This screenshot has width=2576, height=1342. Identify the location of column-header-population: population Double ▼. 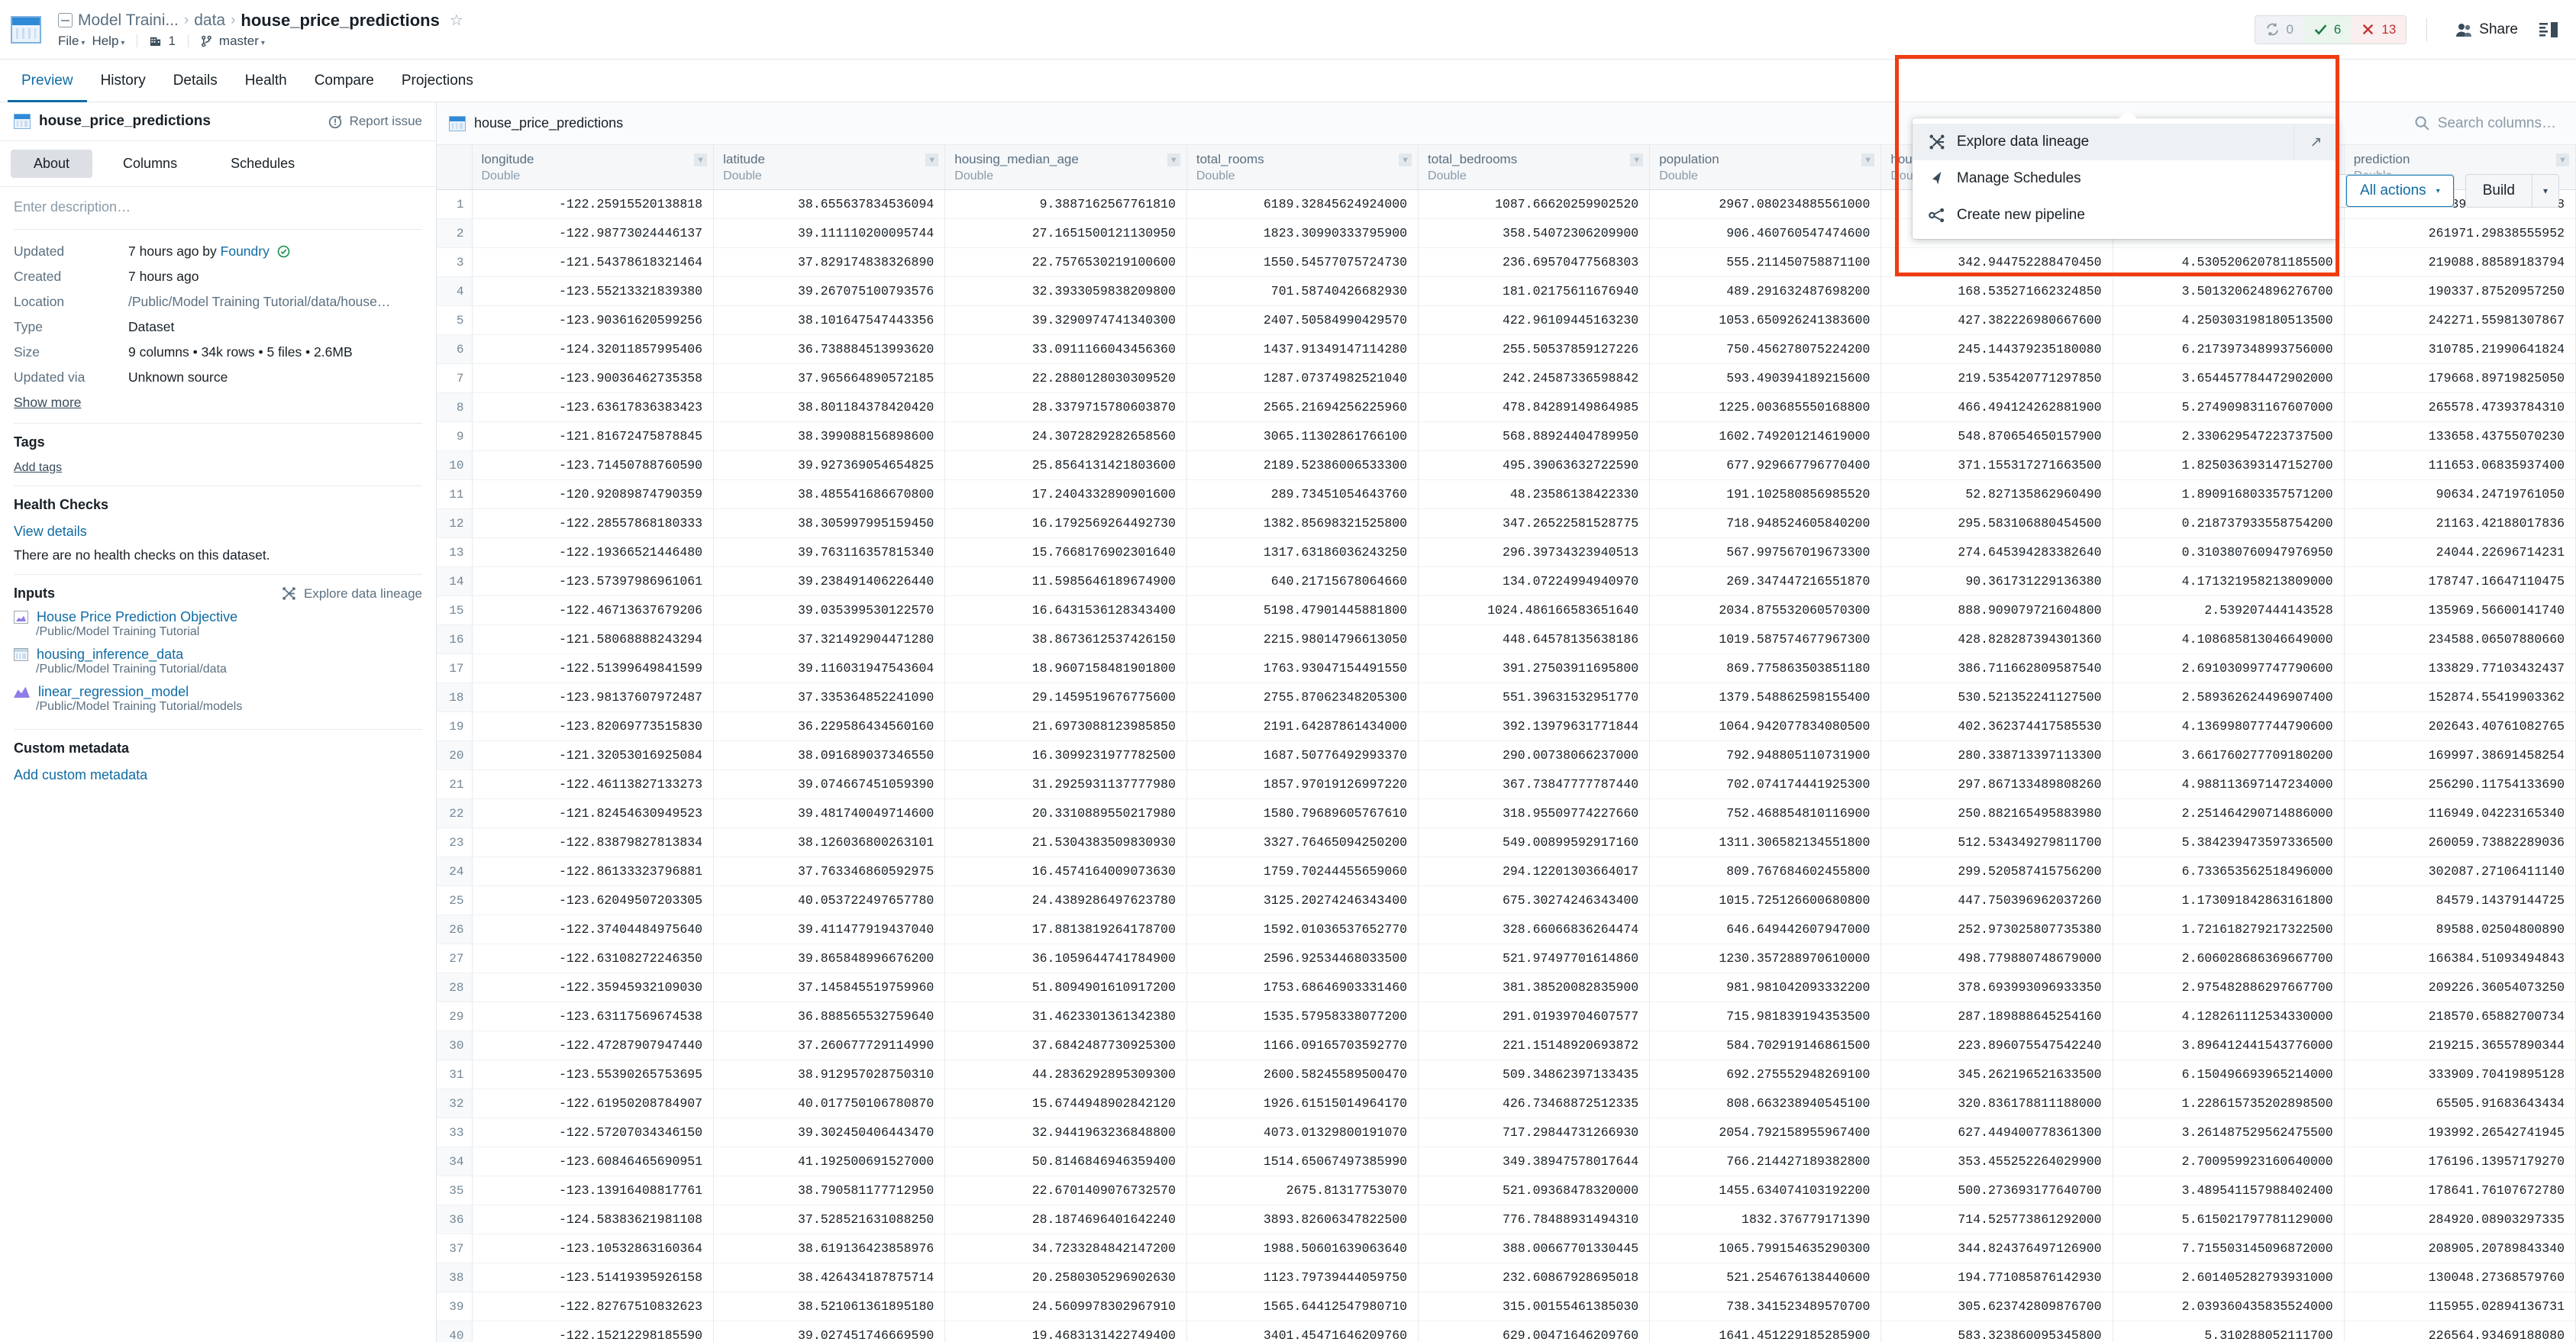
(1765, 167).